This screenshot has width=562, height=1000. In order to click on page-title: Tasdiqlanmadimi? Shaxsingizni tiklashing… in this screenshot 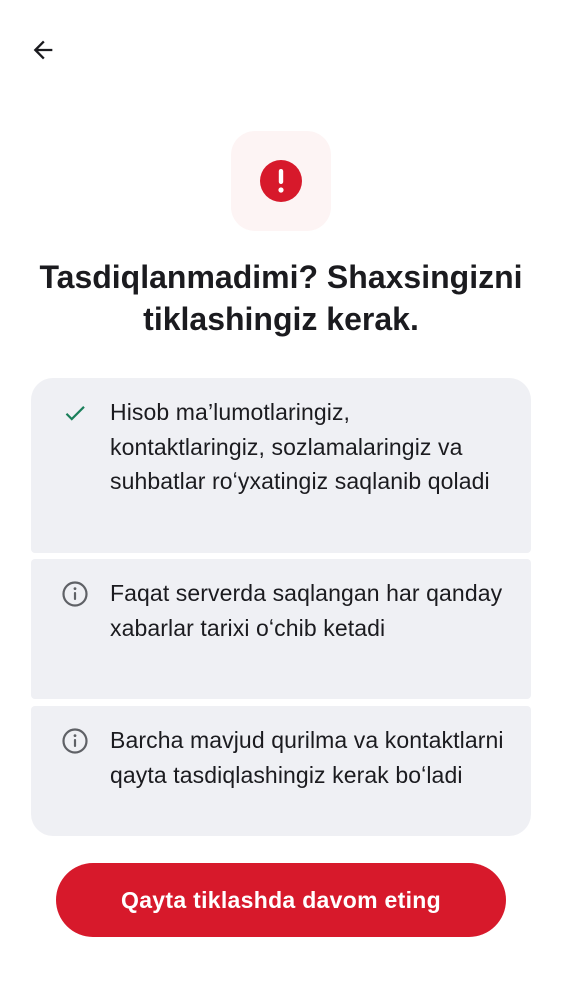, I will do `click(281, 298)`.